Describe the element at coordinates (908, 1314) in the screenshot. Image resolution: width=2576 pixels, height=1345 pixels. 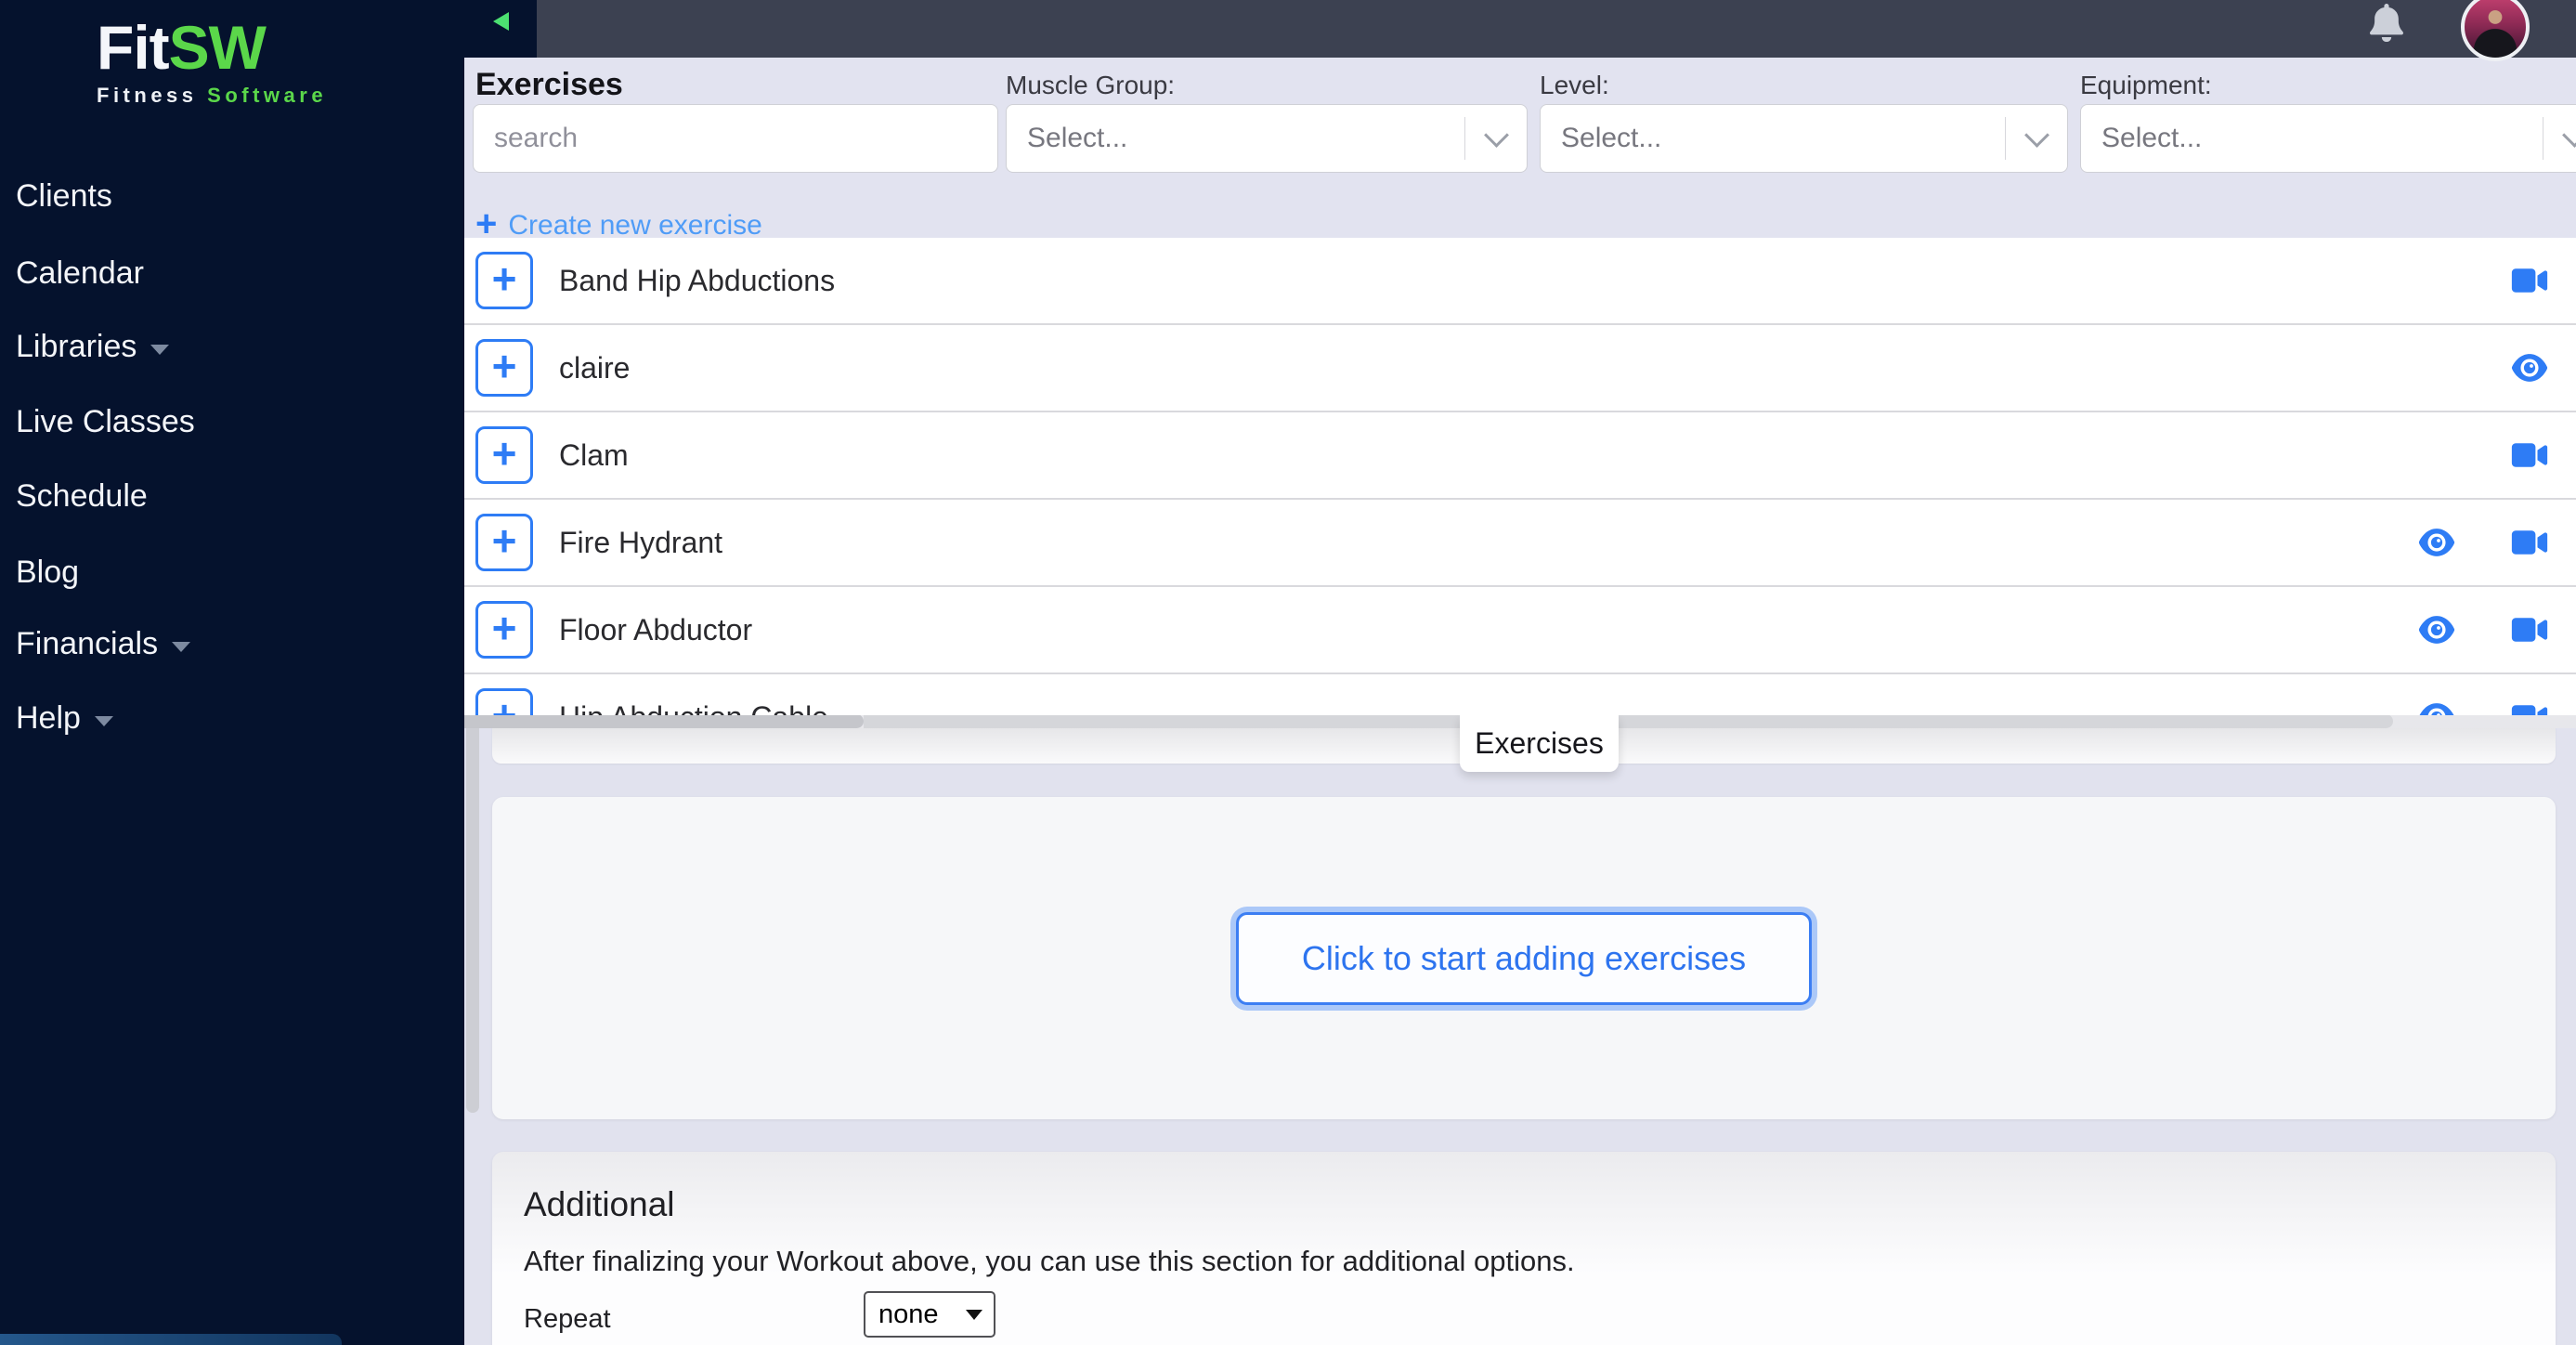
I see `repeat-select-value: none` at that location.